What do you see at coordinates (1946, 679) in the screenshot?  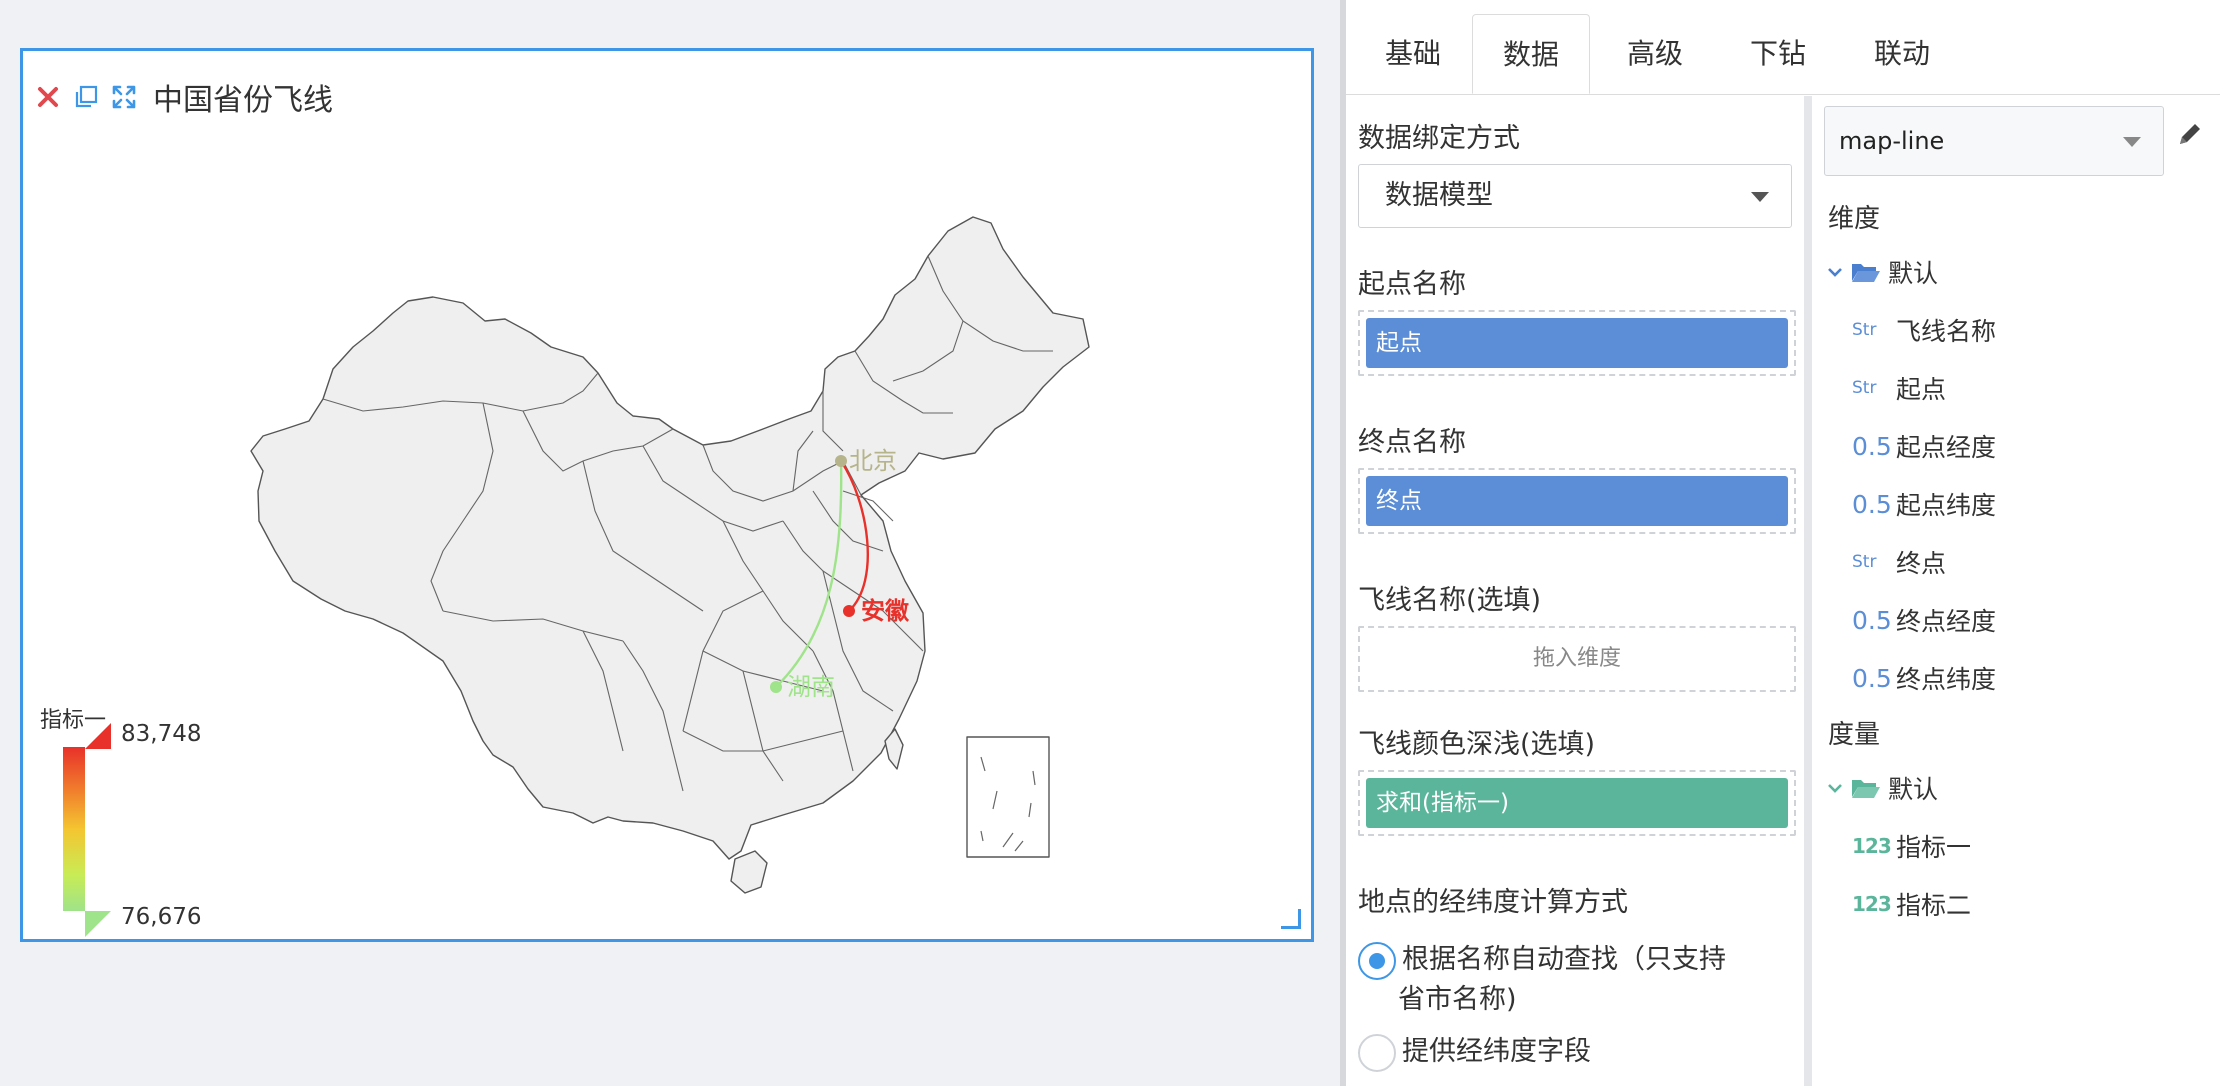 I see `field-name: 终点纬度` at bounding box center [1946, 679].